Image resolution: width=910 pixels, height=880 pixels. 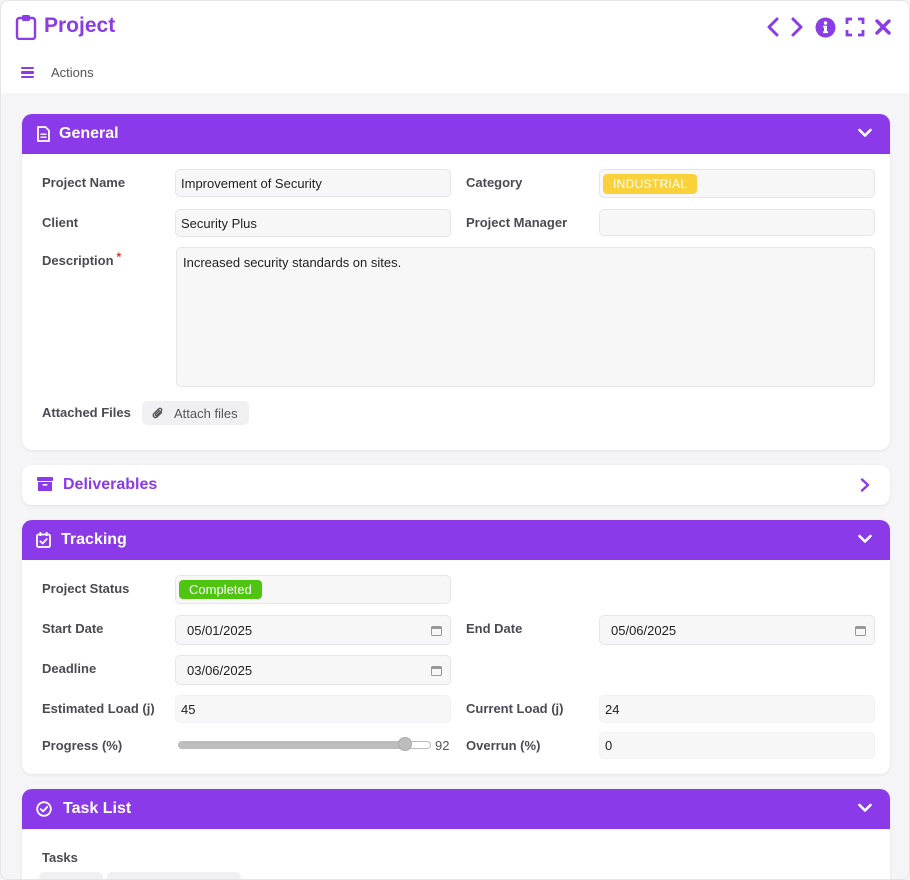 I want to click on deliverables-section-title: Deliverables, so click(x=110, y=484).